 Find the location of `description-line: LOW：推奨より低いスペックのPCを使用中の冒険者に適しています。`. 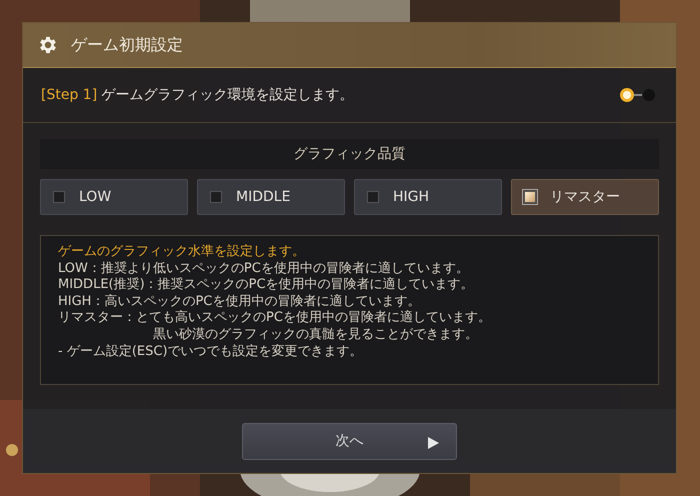

description-line: LOW：推奨より低いスペックのPCを使用中の冒険者に適しています。 is located at coordinates (264, 268).